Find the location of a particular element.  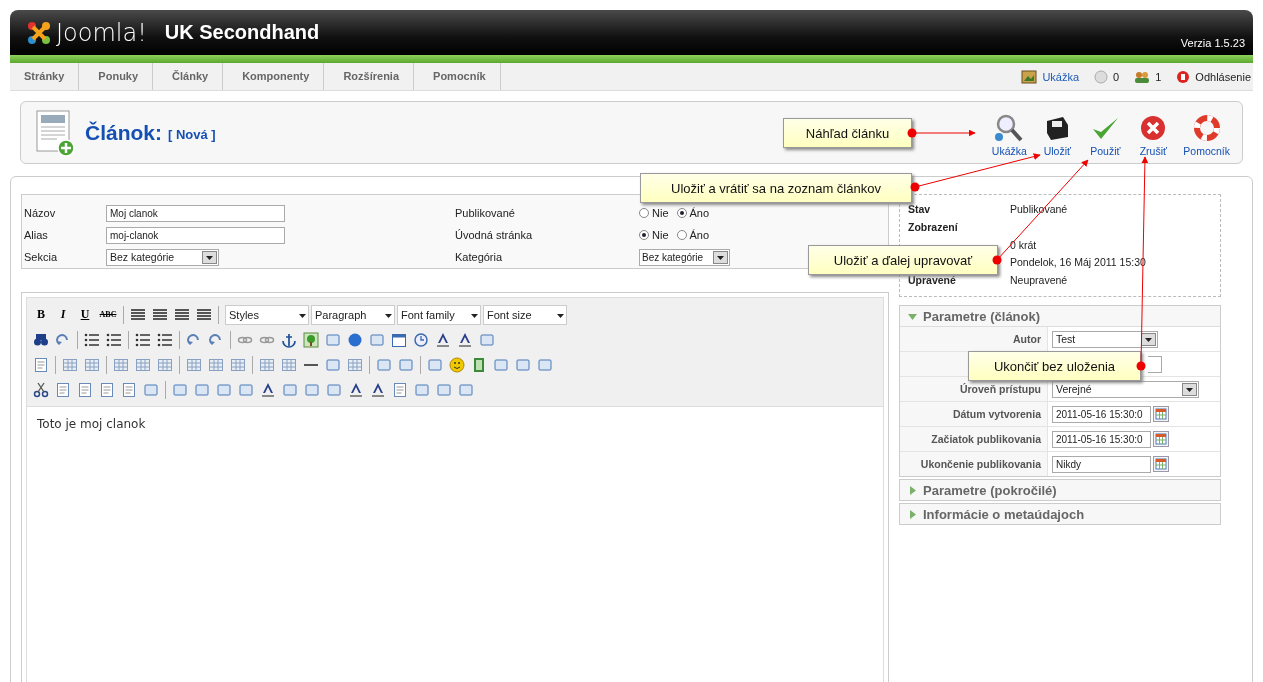

select-field: Test is located at coordinates (1105, 339).